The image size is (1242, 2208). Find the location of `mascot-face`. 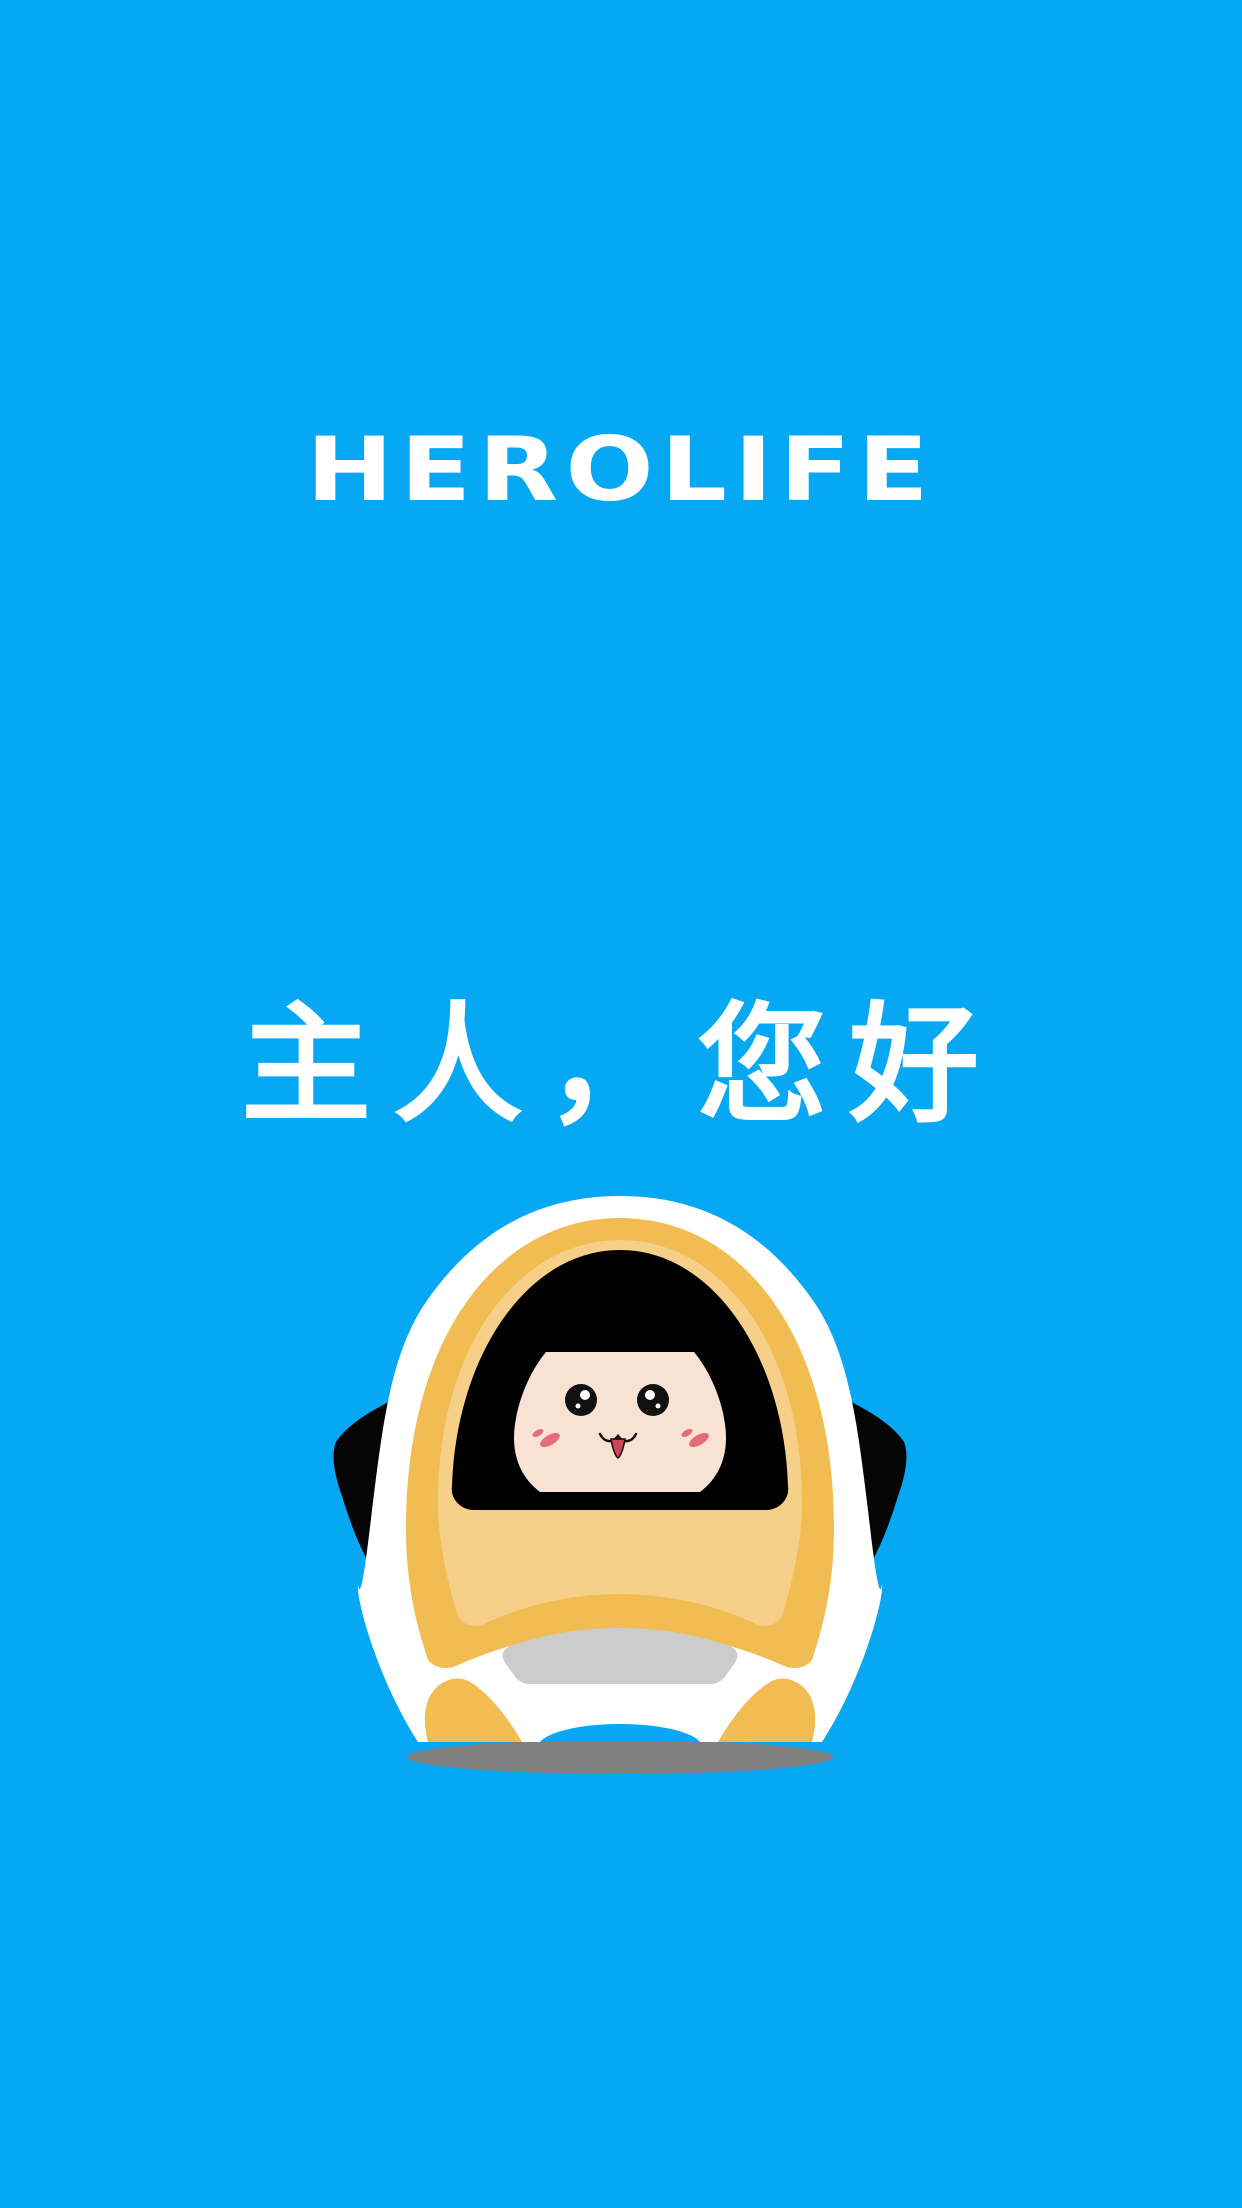

mascot-face is located at coordinates (620, 1422).